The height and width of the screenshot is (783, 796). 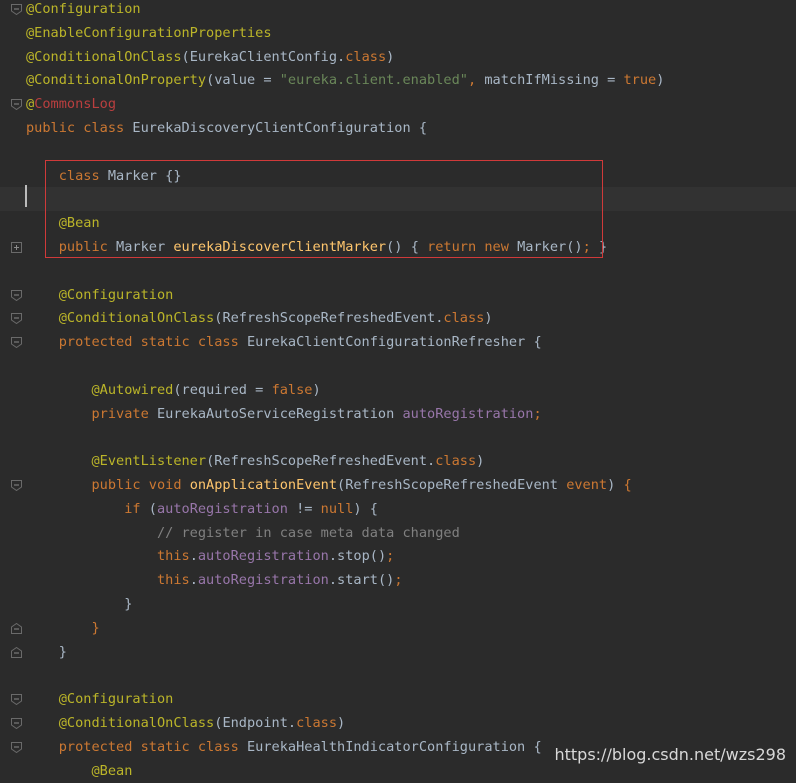 I want to click on code-token: }, so click(x=79, y=604).